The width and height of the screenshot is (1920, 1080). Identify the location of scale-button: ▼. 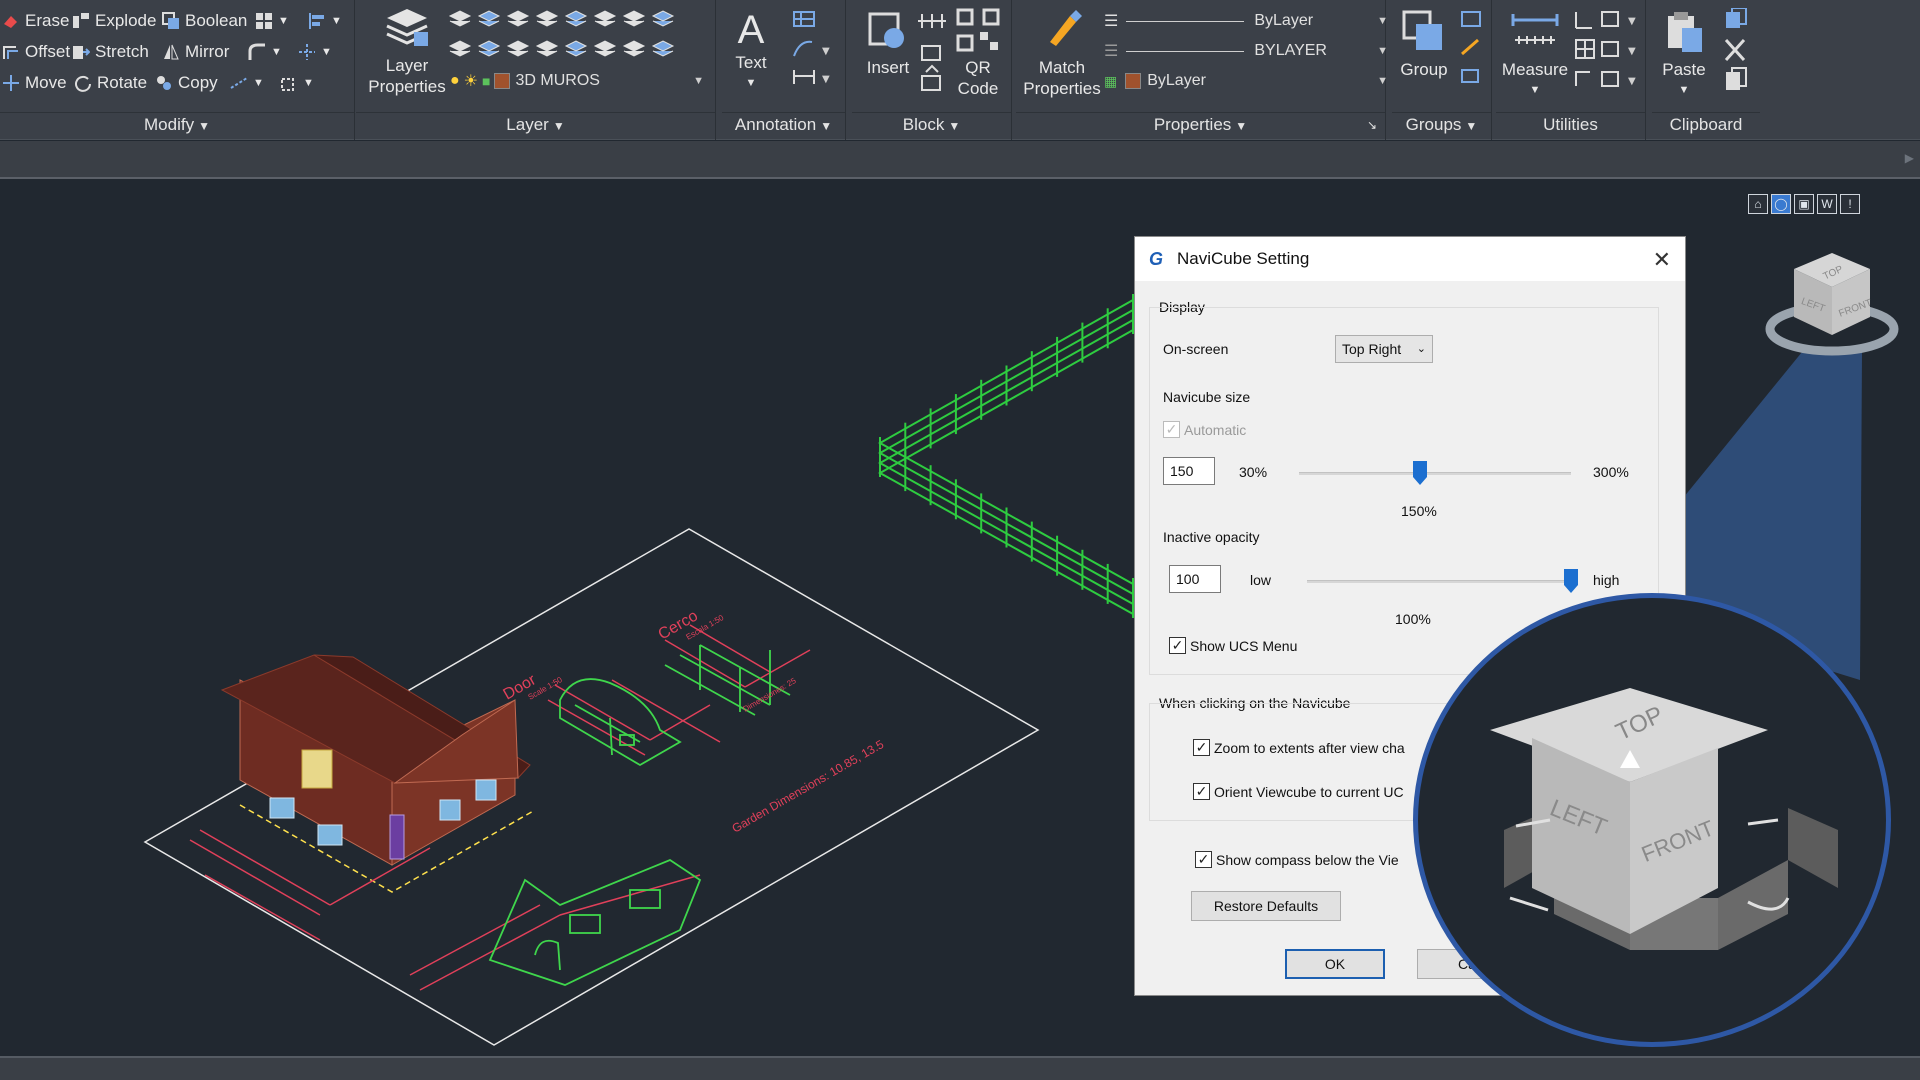
(297, 83).